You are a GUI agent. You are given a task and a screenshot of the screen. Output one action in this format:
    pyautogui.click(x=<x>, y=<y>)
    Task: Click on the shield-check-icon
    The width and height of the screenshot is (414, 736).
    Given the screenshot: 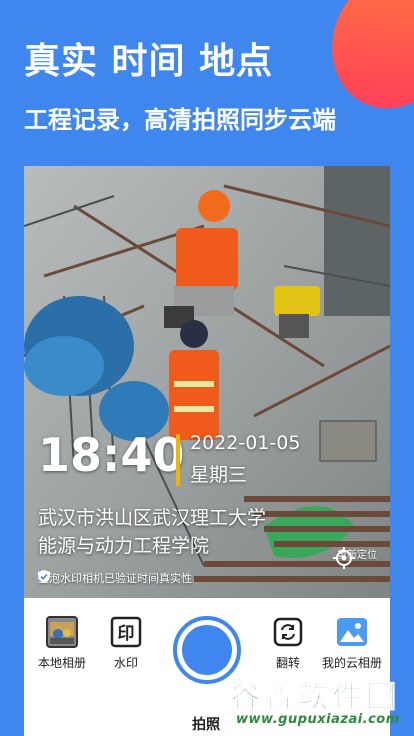 What is the action you would take?
    pyautogui.click(x=44, y=576)
    